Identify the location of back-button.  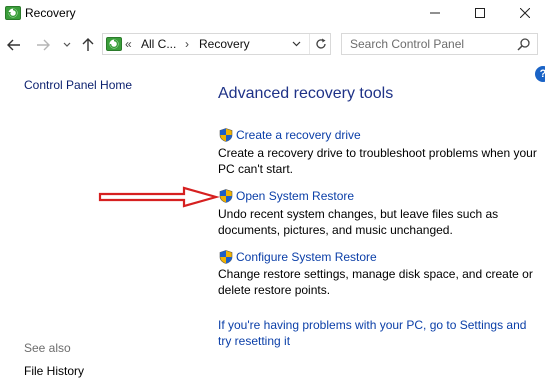
(14, 45).